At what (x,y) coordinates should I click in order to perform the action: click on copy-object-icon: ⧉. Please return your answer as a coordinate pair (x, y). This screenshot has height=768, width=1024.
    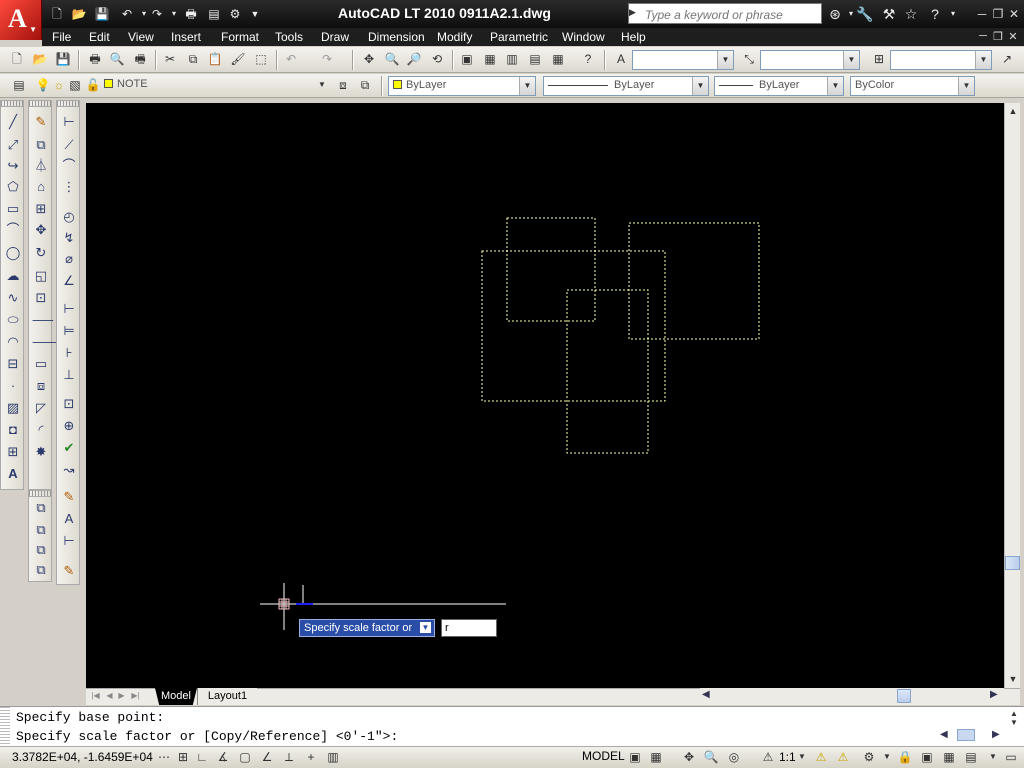
    Looking at the image, I should click on (41, 145).